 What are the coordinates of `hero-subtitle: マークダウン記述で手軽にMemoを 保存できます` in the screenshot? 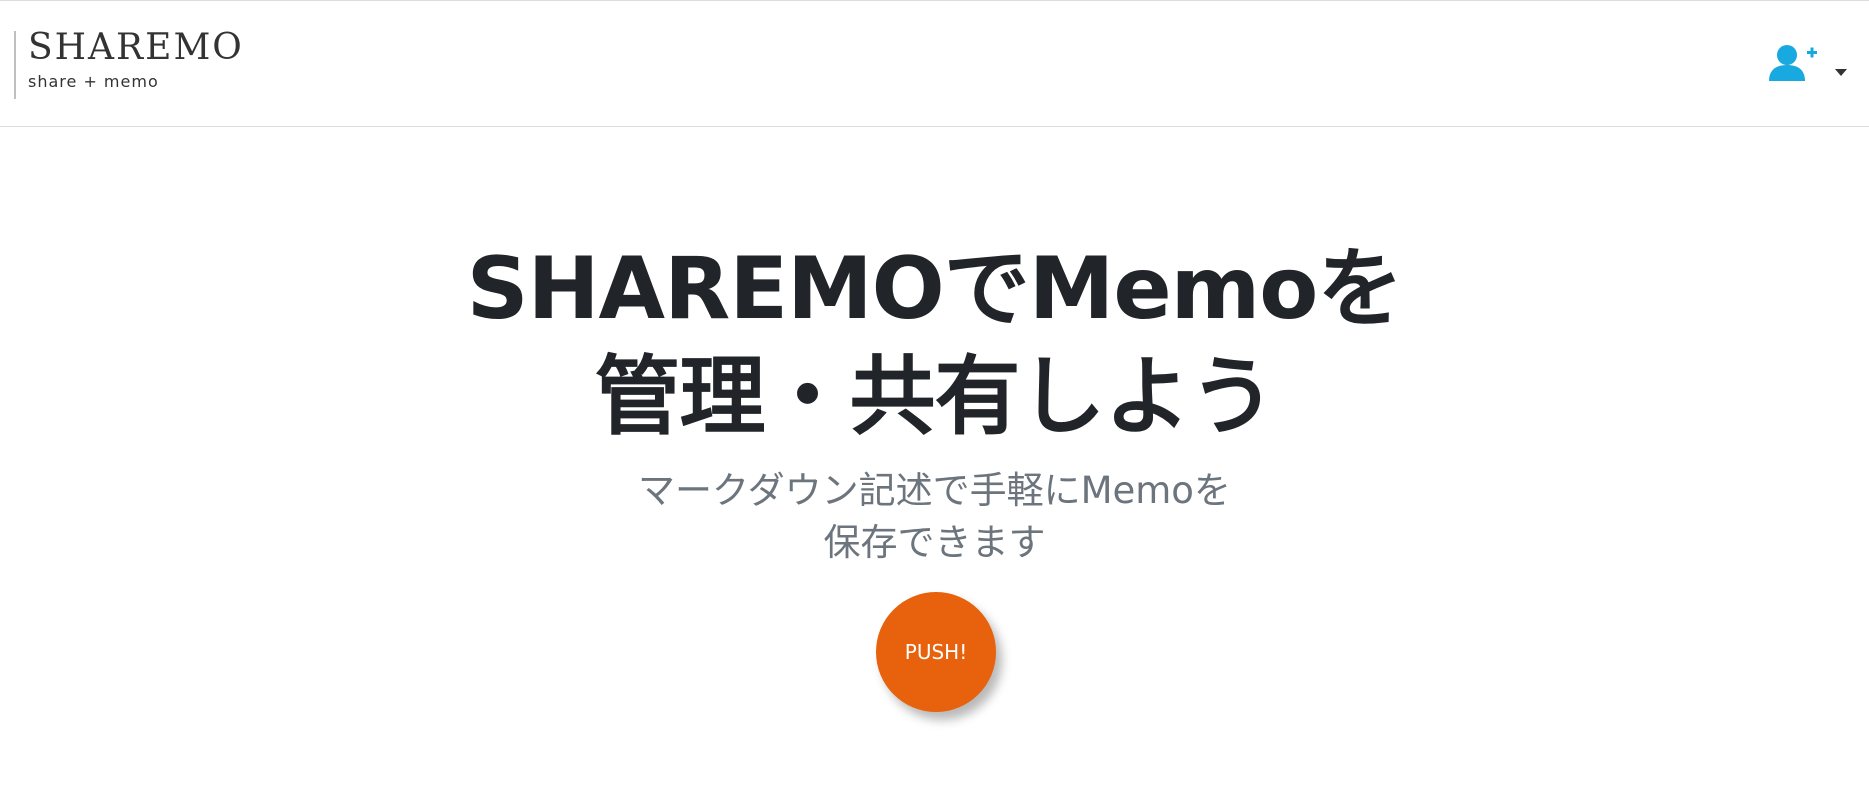 It's located at (934, 517).